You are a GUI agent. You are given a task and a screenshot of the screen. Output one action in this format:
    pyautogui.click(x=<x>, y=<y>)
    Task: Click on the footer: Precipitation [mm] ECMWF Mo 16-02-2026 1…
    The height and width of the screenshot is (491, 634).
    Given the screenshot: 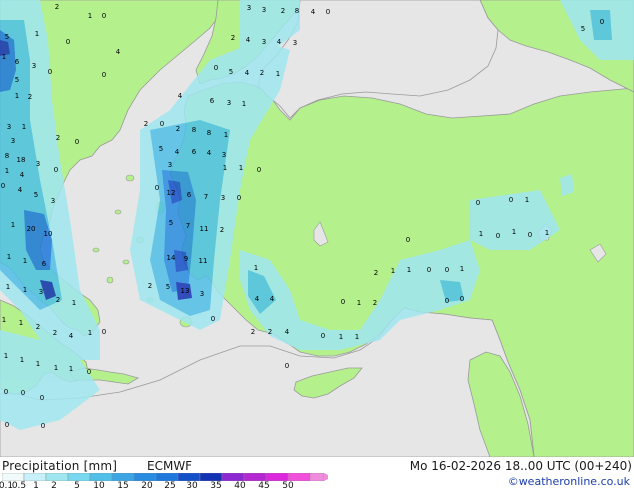 What is the action you would take?
    pyautogui.click(x=317, y=474)
    